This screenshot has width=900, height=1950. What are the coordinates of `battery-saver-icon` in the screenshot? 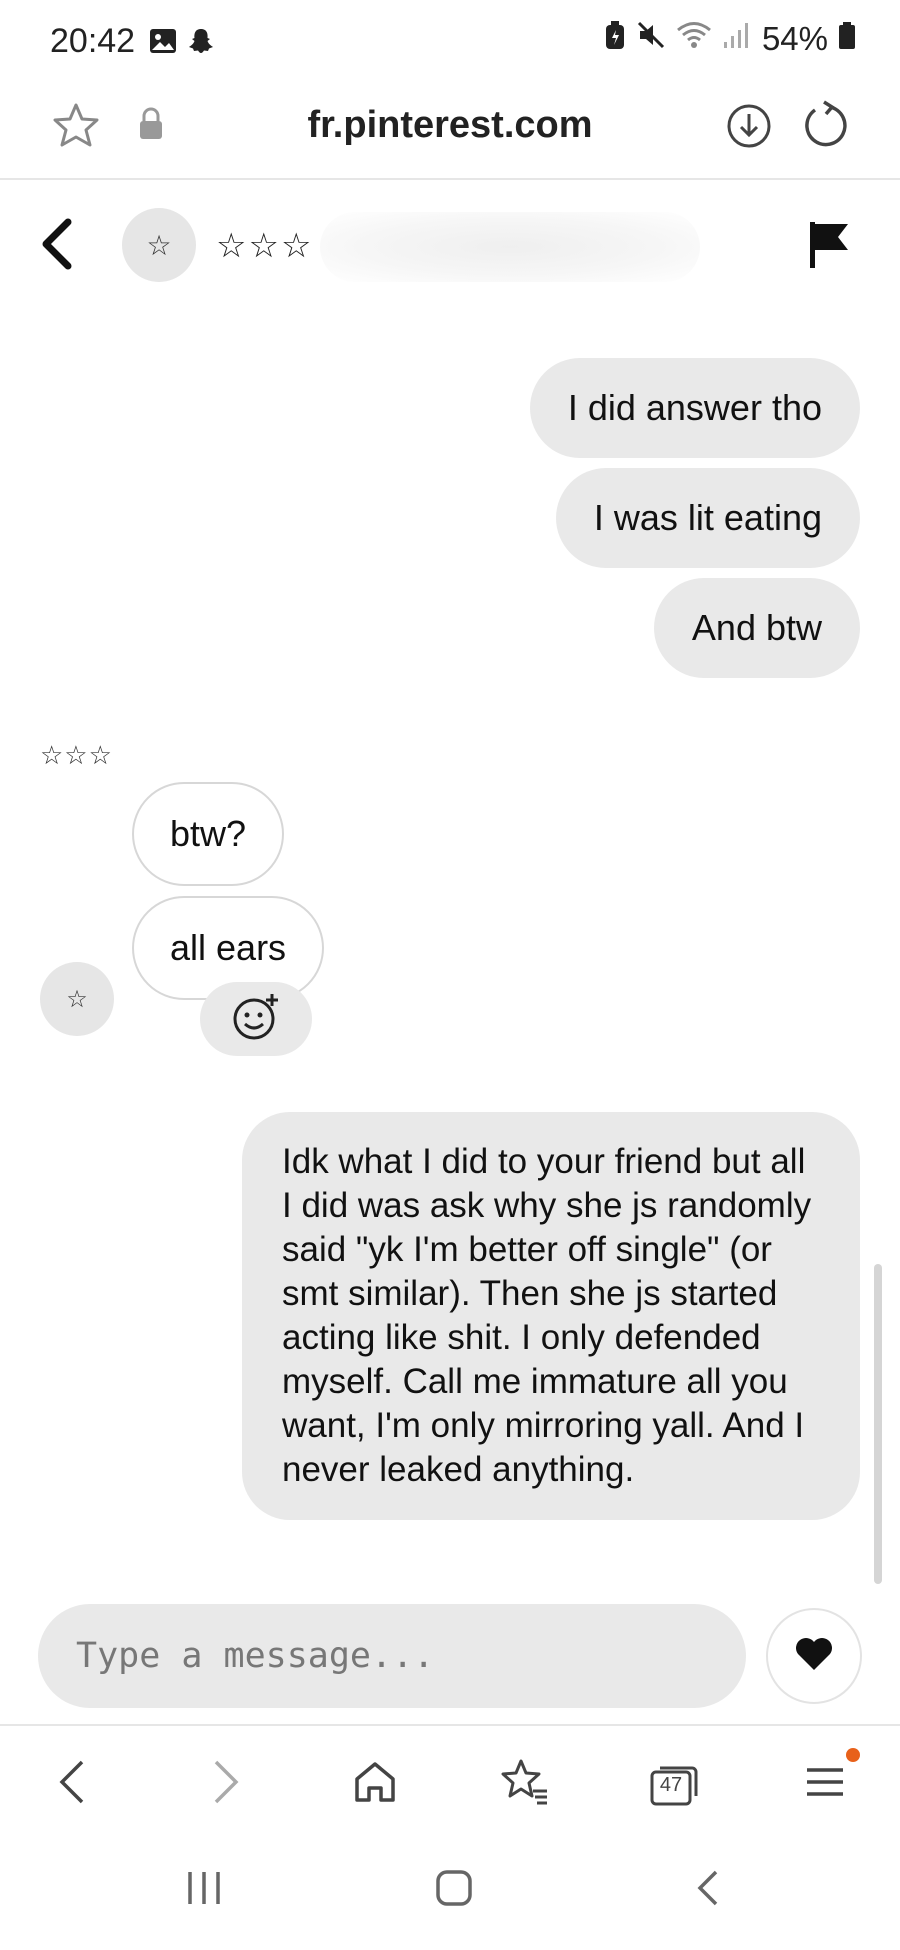 It's located at (615, 39).